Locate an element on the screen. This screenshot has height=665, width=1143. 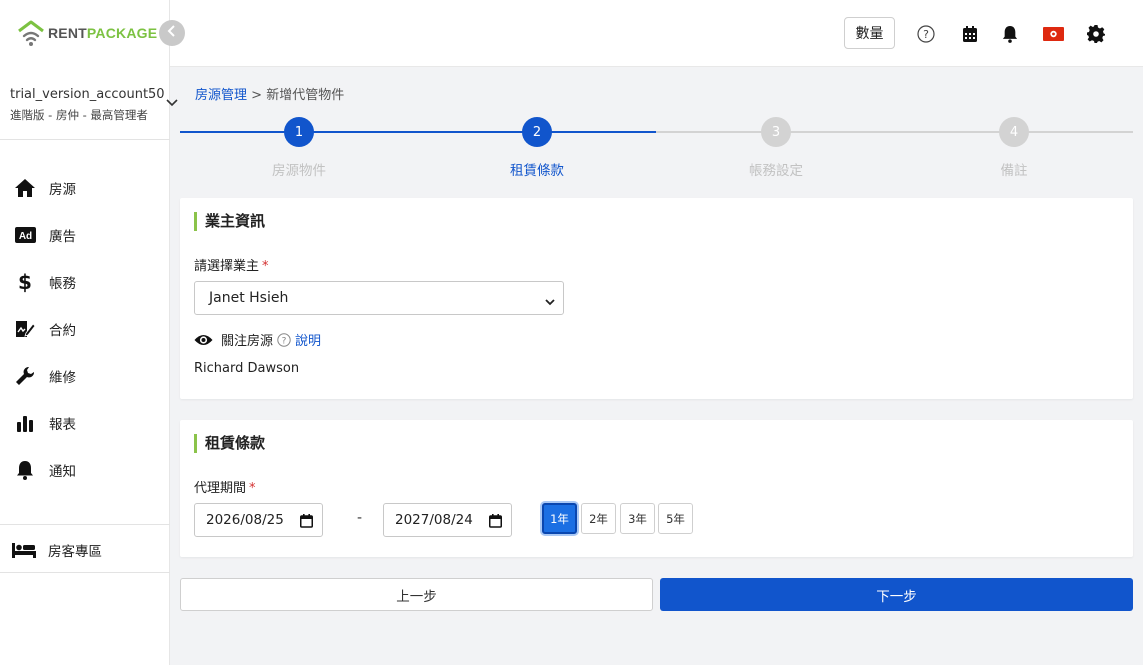
step-2-circle: 2 is located at coordinates (537, 132).